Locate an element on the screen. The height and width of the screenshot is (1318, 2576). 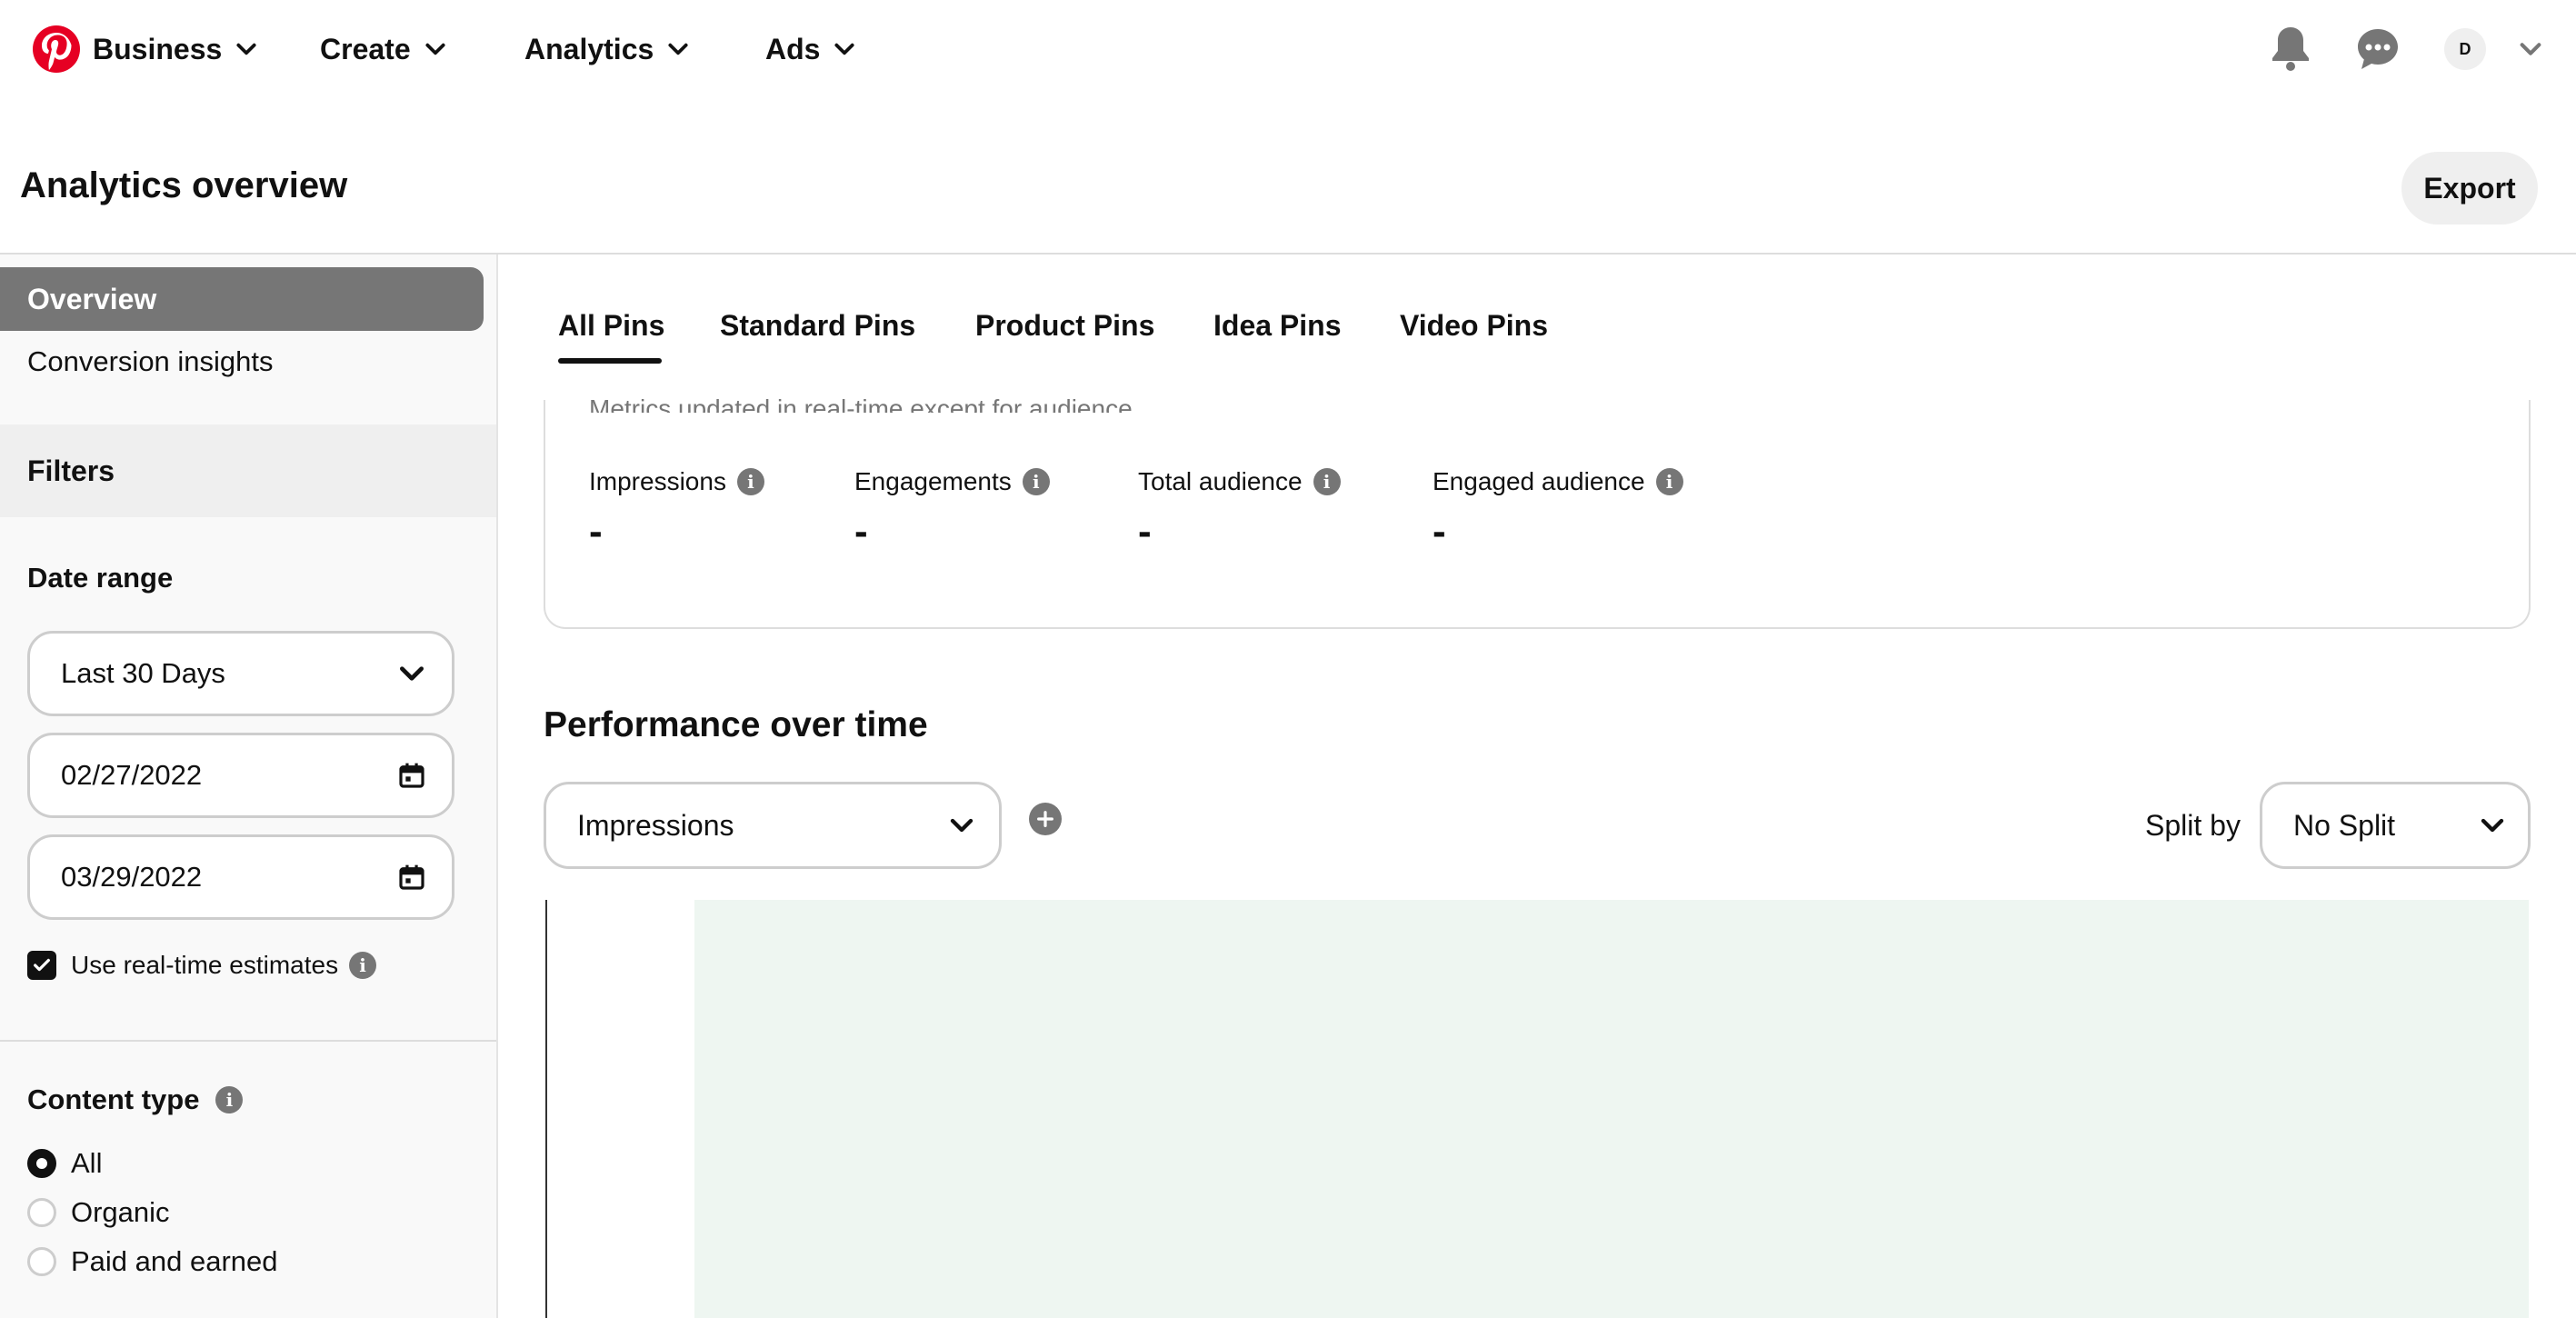
sidebar-item-overview: Overview is located at coordinates (242, 299).